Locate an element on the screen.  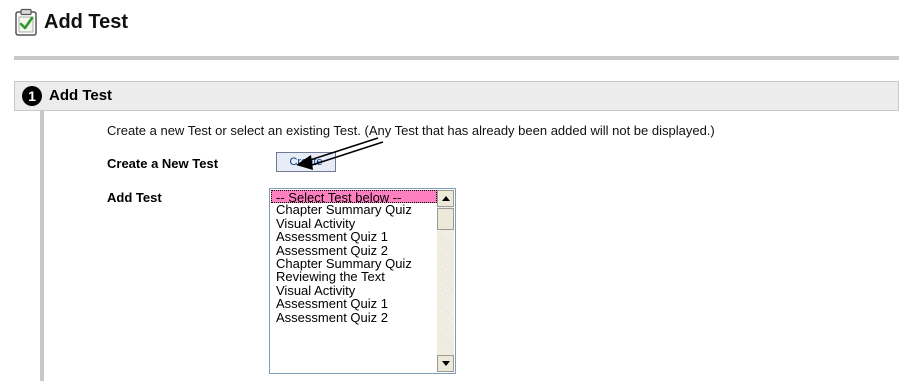
arrow-down-icon is located at coordinates (445, 363).